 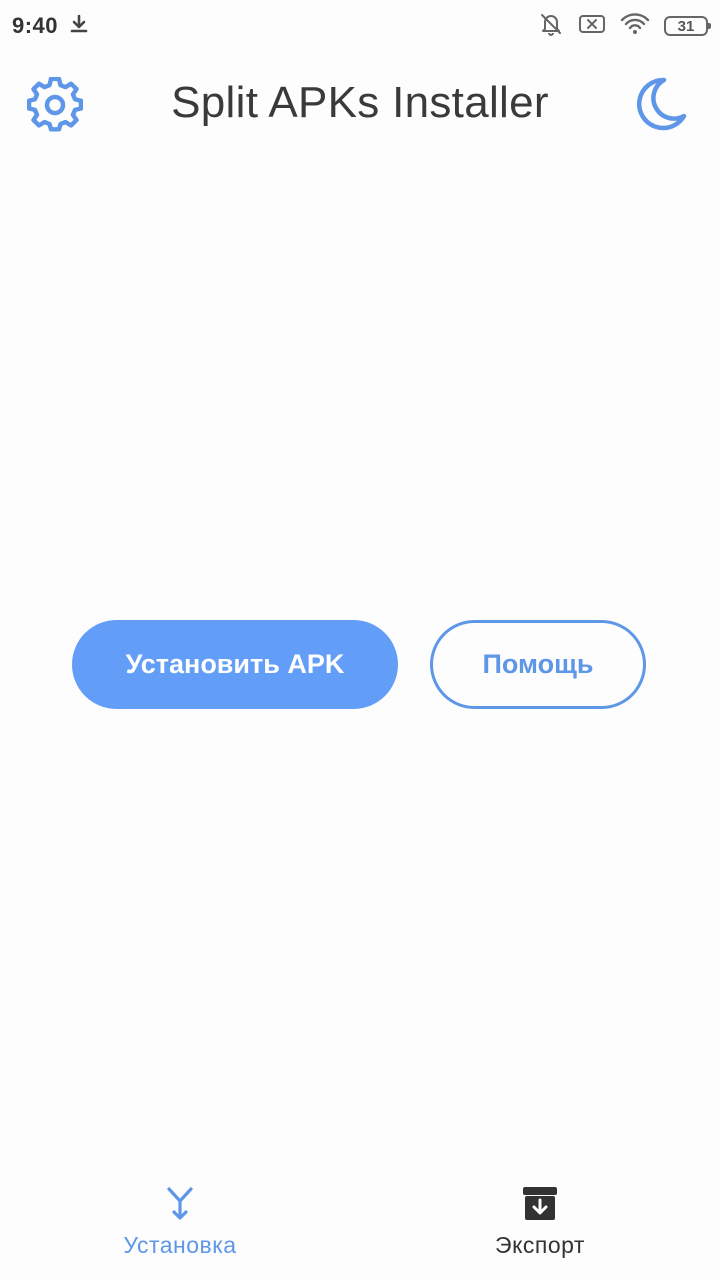 I want to click on battery-level: 31, so click(x=686, y=26).